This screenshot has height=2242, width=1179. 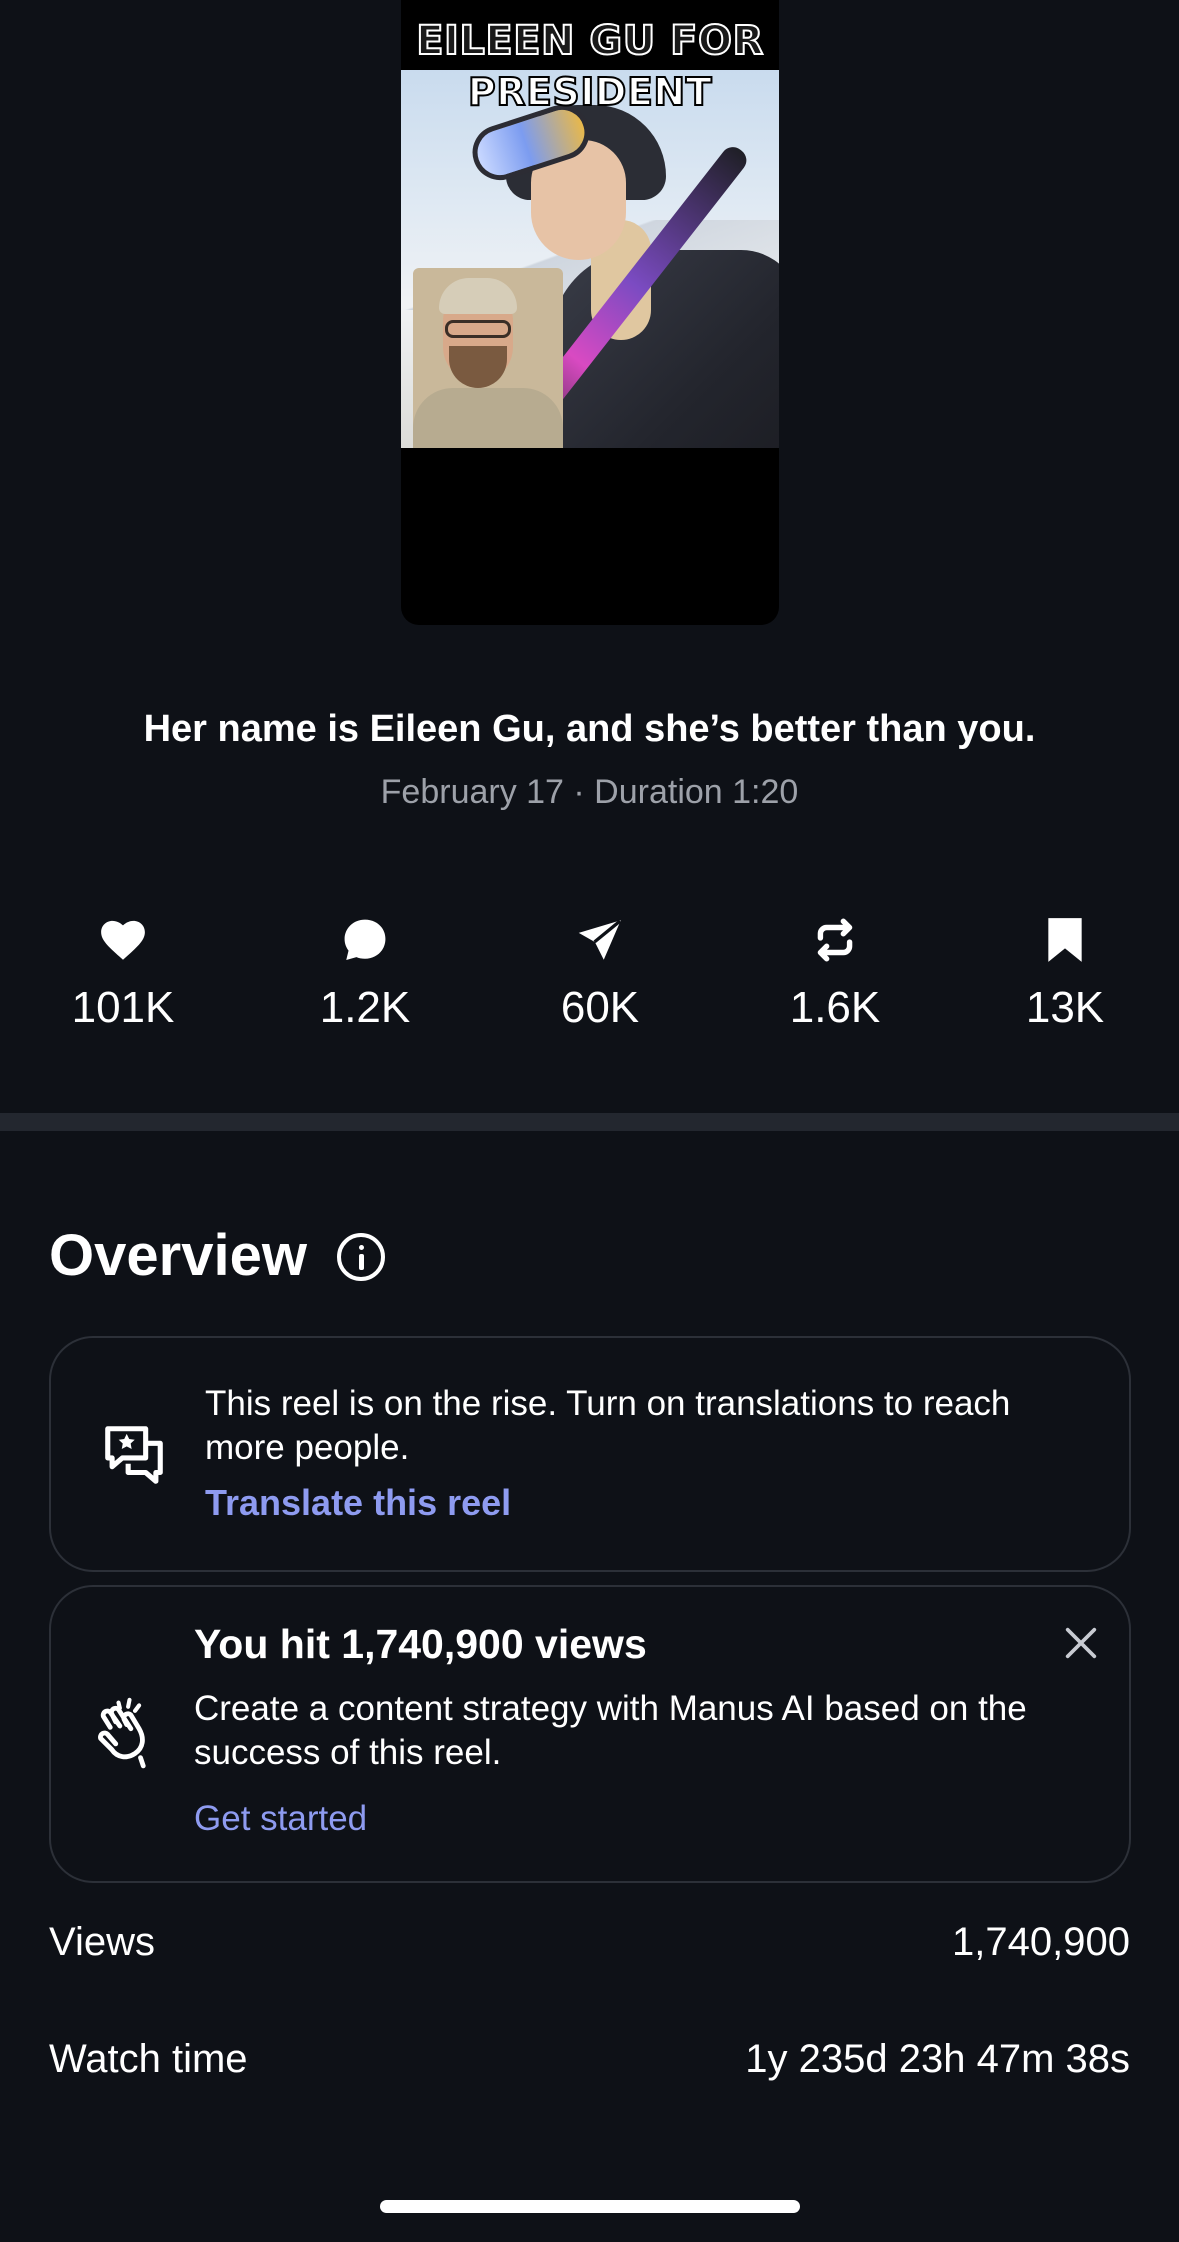 What do you see at coordinates (600, 1007) in the screenshot?
I see `shares-count: 60K` at bounding box center [600, 1007].